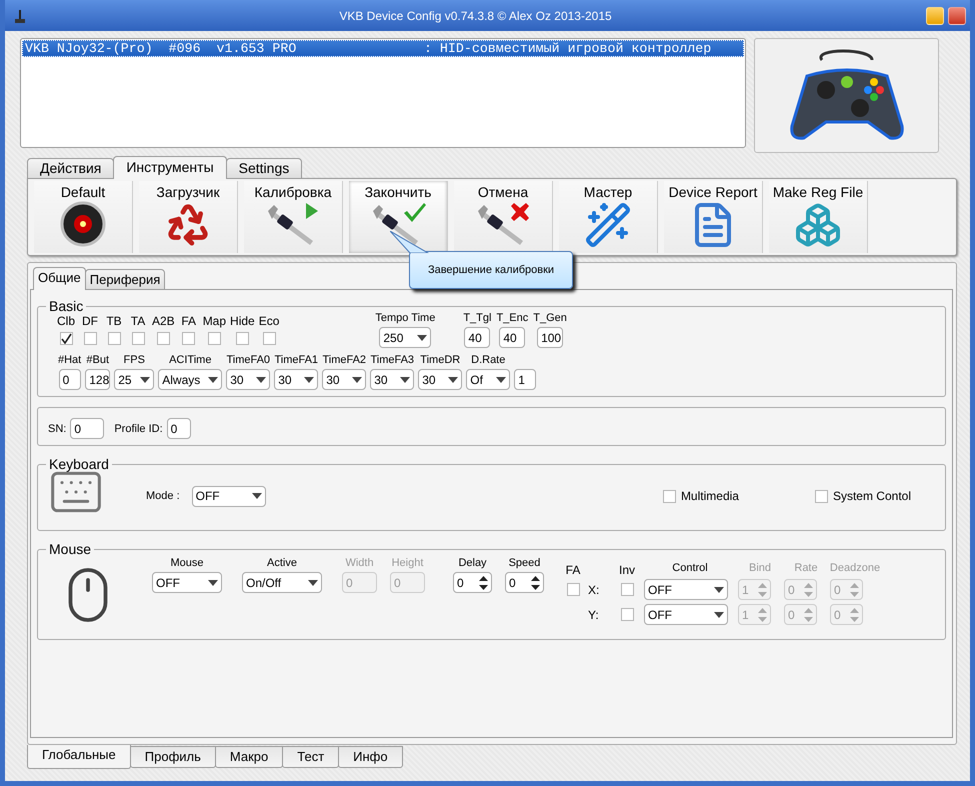 This screenshot has height=786, width=975. I want to click on field-label: Delay, so click(472, 563).